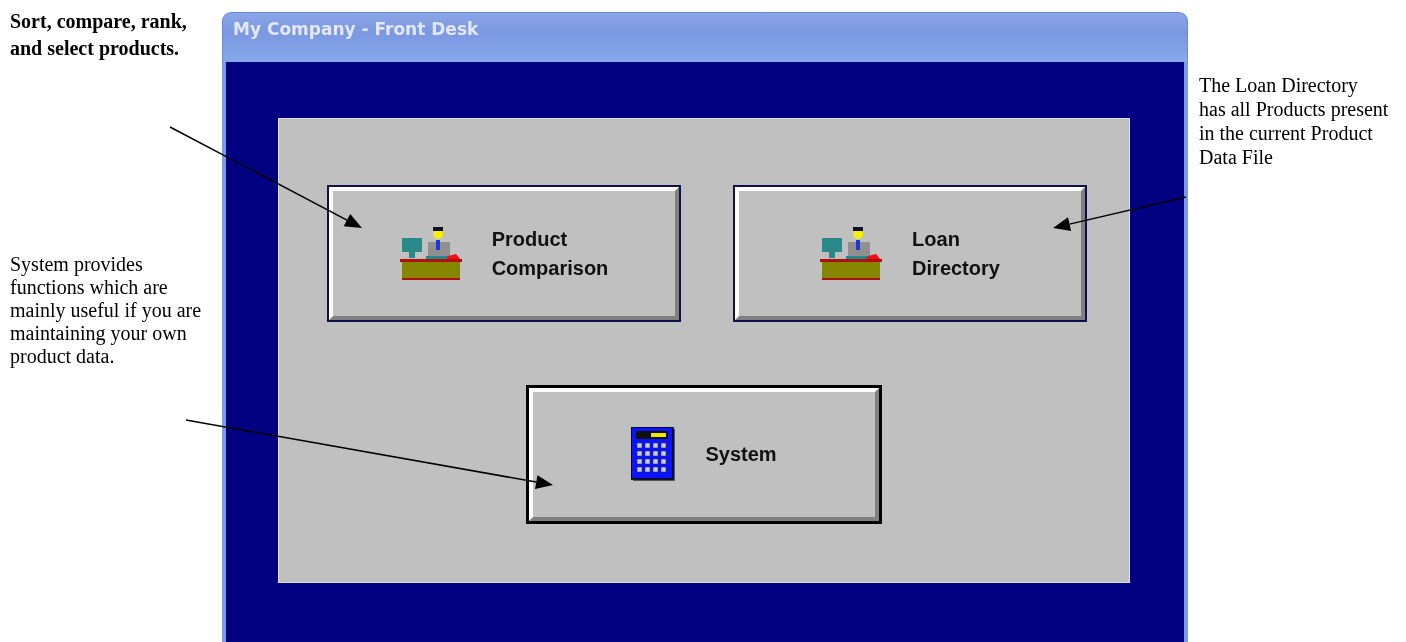 Image resolution: width=1406 pixels, height=642 pixels. What do you see at coordinates (1294, 121) in the screenshot?
I see `callout-text: The Loan Directory has all Products present in the current Product Data File` at bounding box center [1294, 121].